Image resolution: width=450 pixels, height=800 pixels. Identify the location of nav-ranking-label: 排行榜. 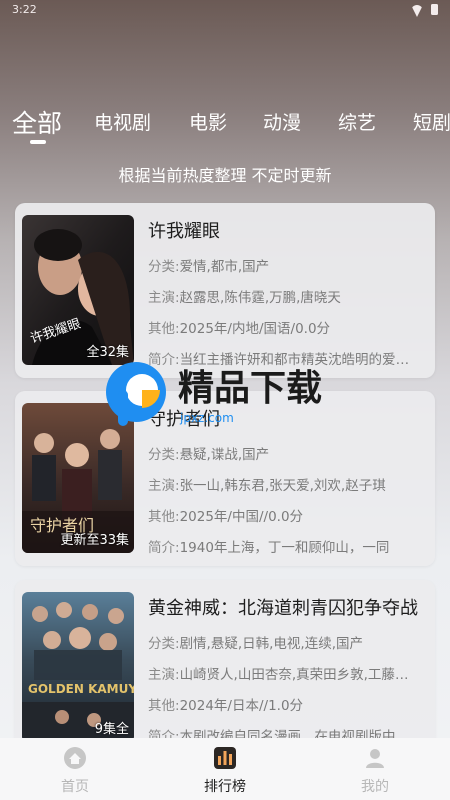
(225, 787).